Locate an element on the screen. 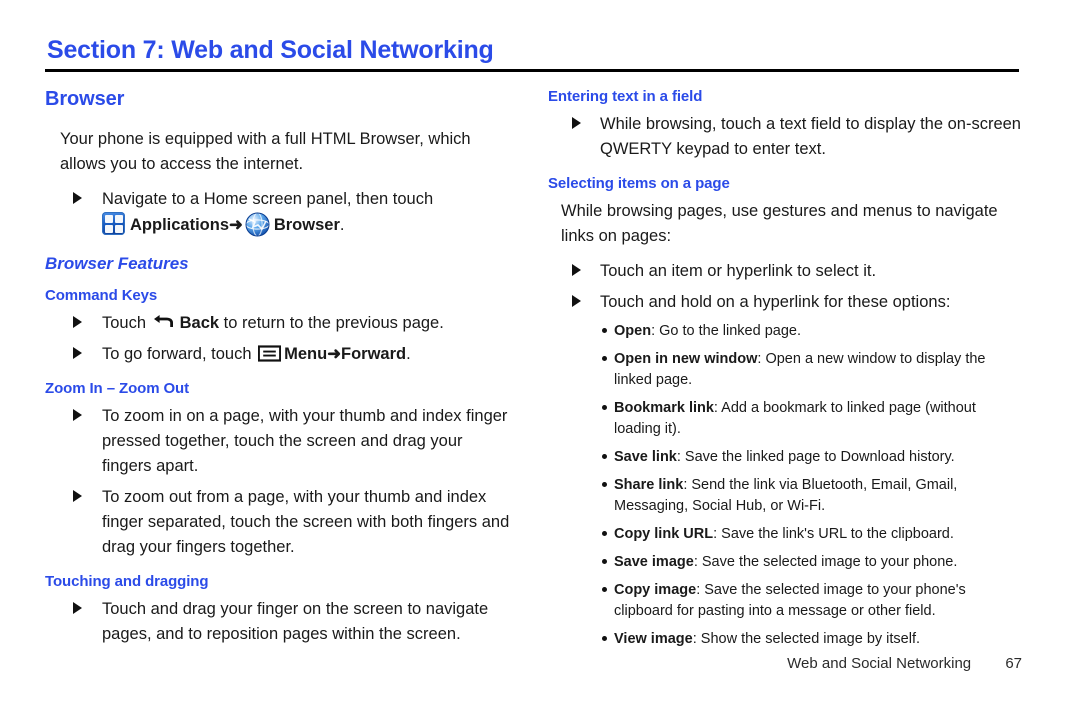  option-description: : Save the link's URL to the clipboard. is located at coordinates (833, 534).